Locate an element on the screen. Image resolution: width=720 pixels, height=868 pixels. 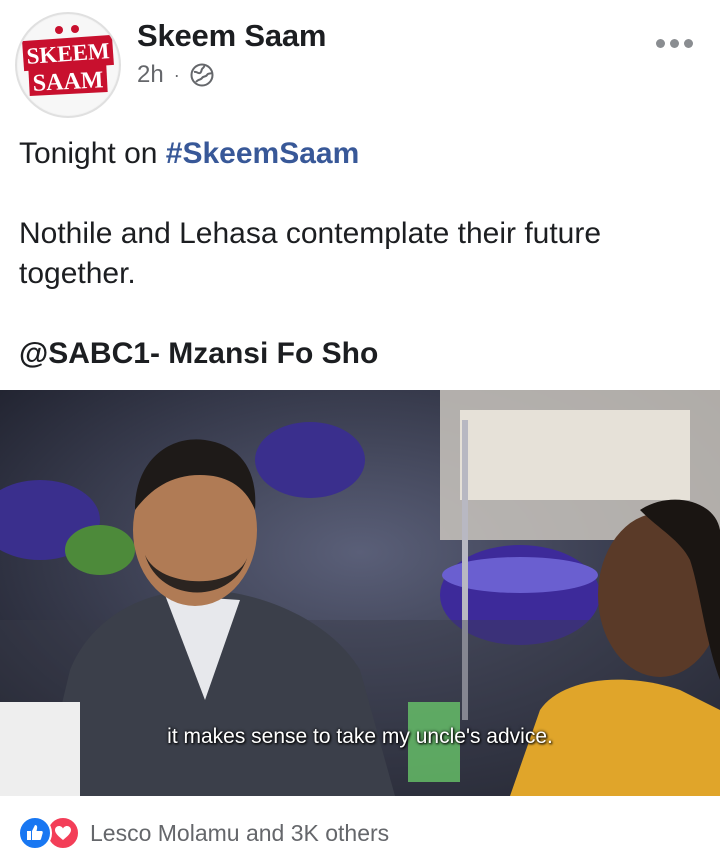
skeem-saam-logo: SKEEM SAAM is located at coordinates (68, 65).